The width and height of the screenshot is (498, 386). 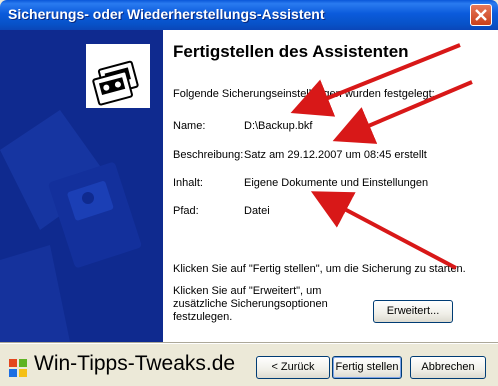 I want to click on detail-value: Datei, so click(x=257, y=211).